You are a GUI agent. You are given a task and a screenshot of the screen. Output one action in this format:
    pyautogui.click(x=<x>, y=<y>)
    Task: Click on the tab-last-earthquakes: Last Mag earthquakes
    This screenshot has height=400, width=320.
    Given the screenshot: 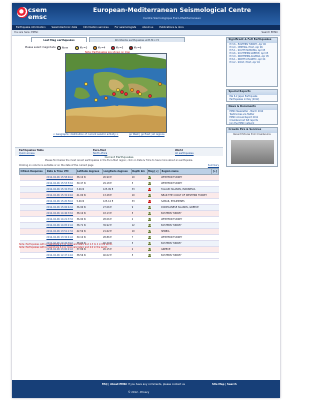 What is the action you would take?
    pyautogui.click(x=59, y=39)
    